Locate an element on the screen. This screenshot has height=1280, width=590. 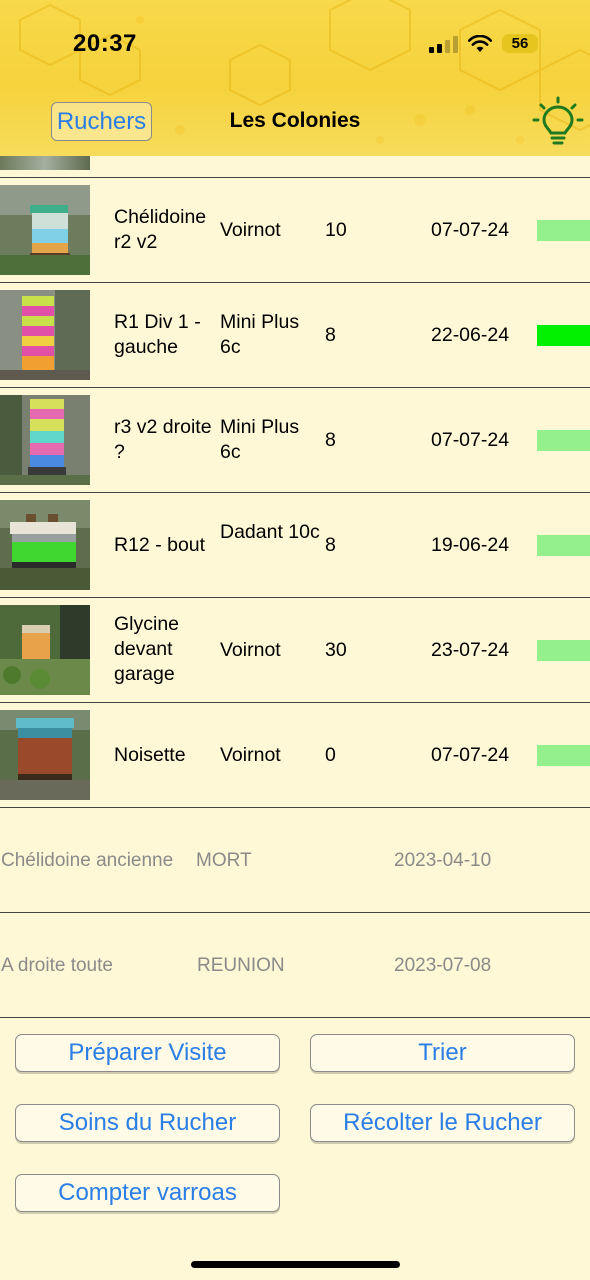
colony-date: 2023-04-10 is located at coordinates (443, 860).